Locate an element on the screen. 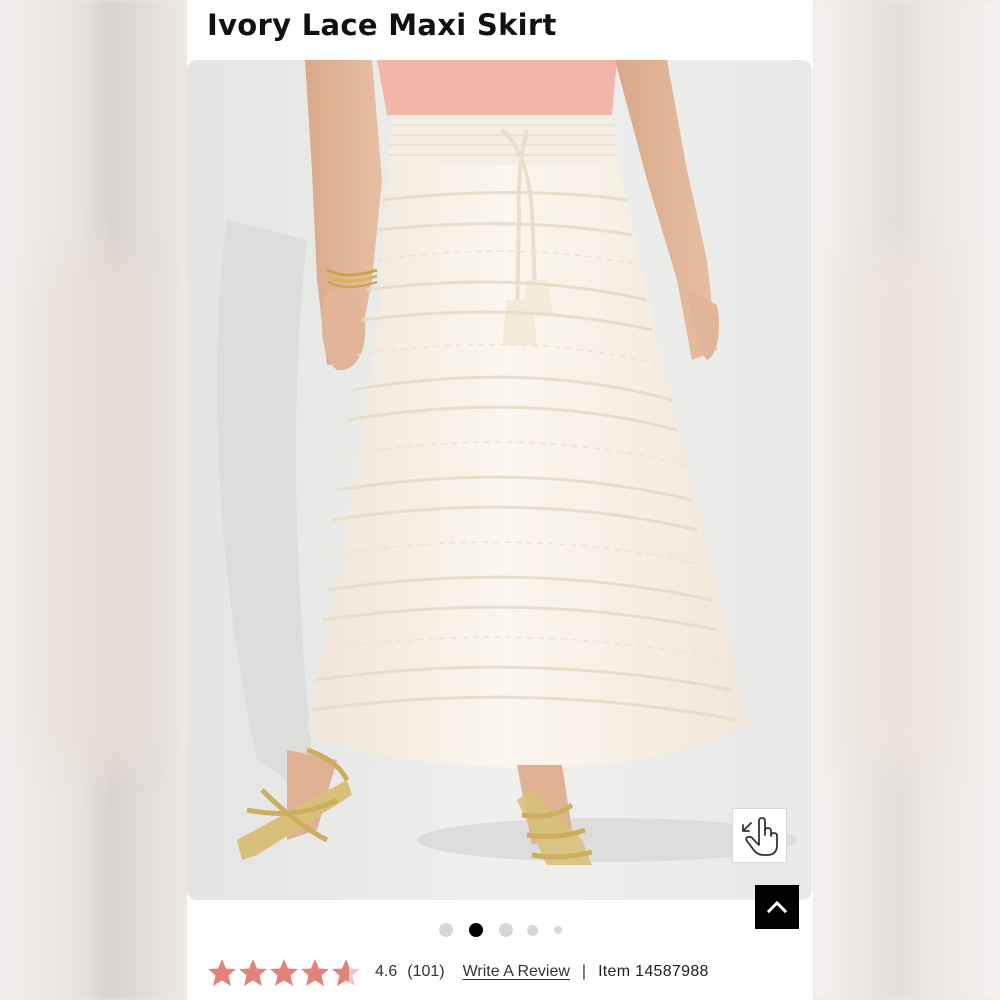  image-pagination is located at coordinates (500, 930).